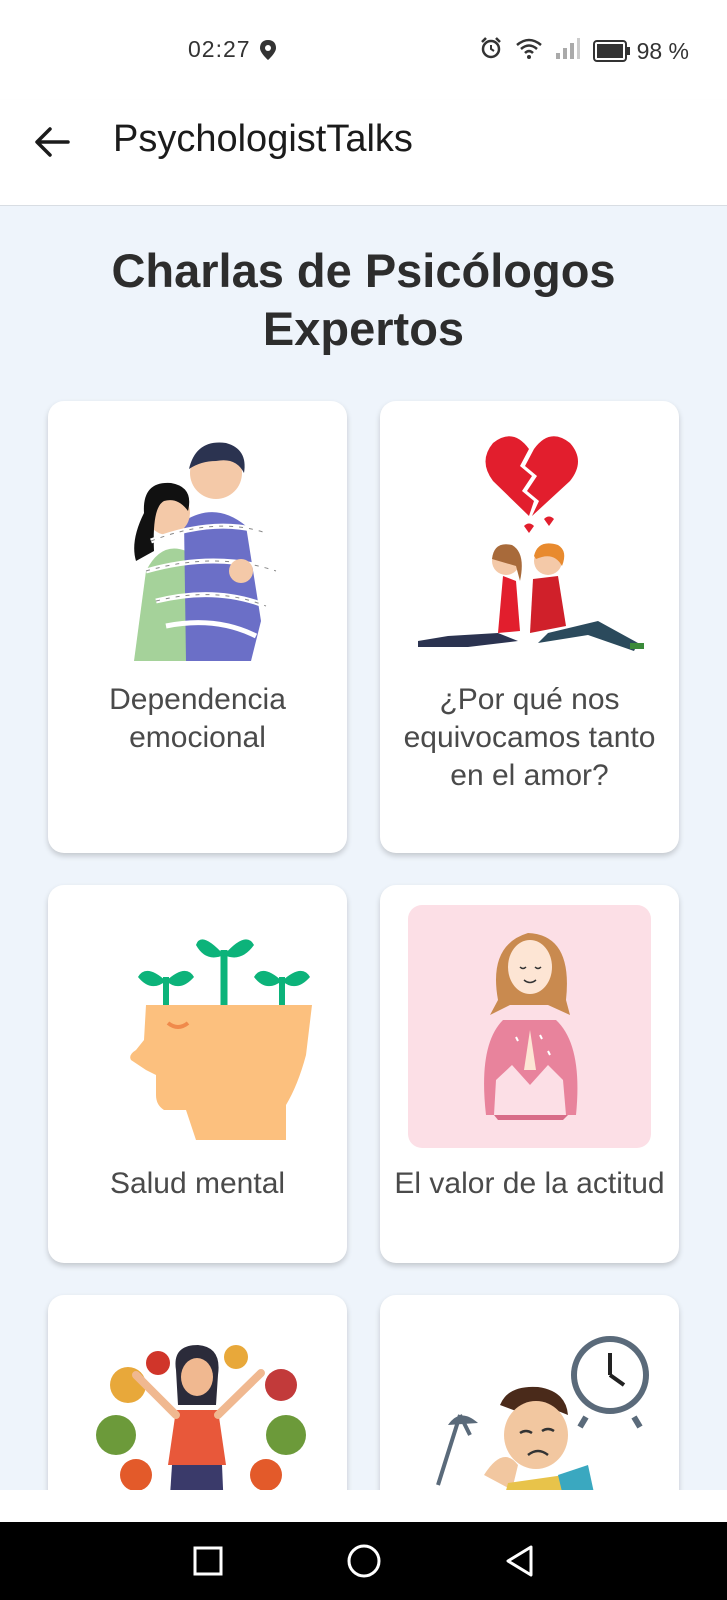 This screenshot has height=1600, width=727. I want to click on system-back-button, so click(520, 1561).